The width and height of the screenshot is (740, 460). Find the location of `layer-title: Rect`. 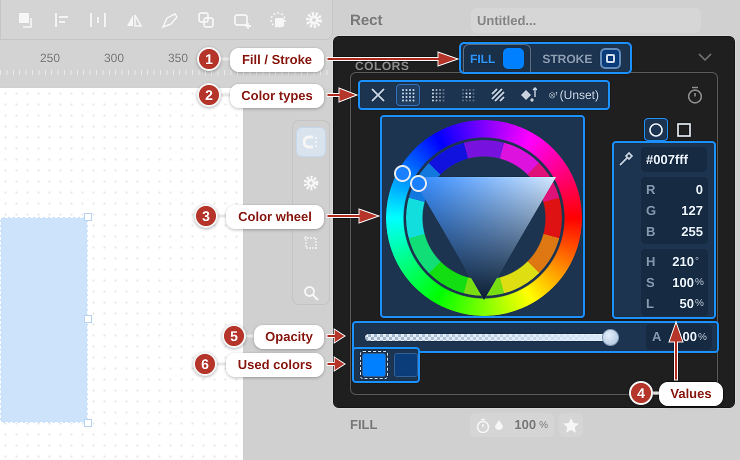

layer-title: Rect is located at coordinates (367, 21).